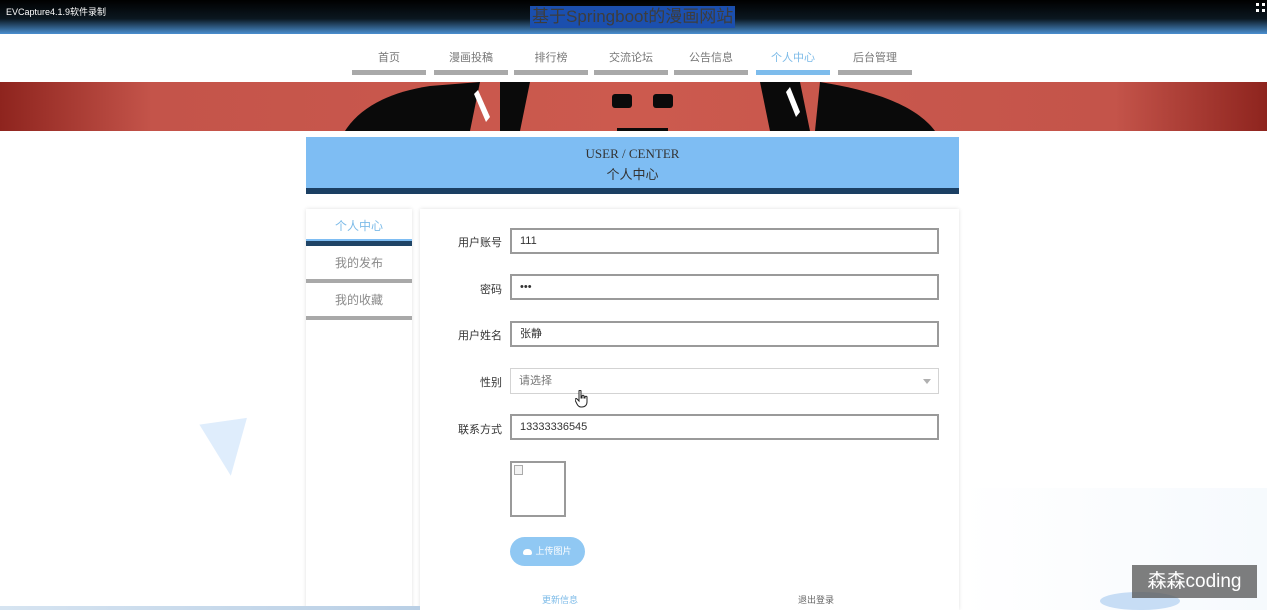 Image resolution: width=1267 pixels, height=610 pixels. I want to click on nav-item-label: 个人中心, so click(793, 58).